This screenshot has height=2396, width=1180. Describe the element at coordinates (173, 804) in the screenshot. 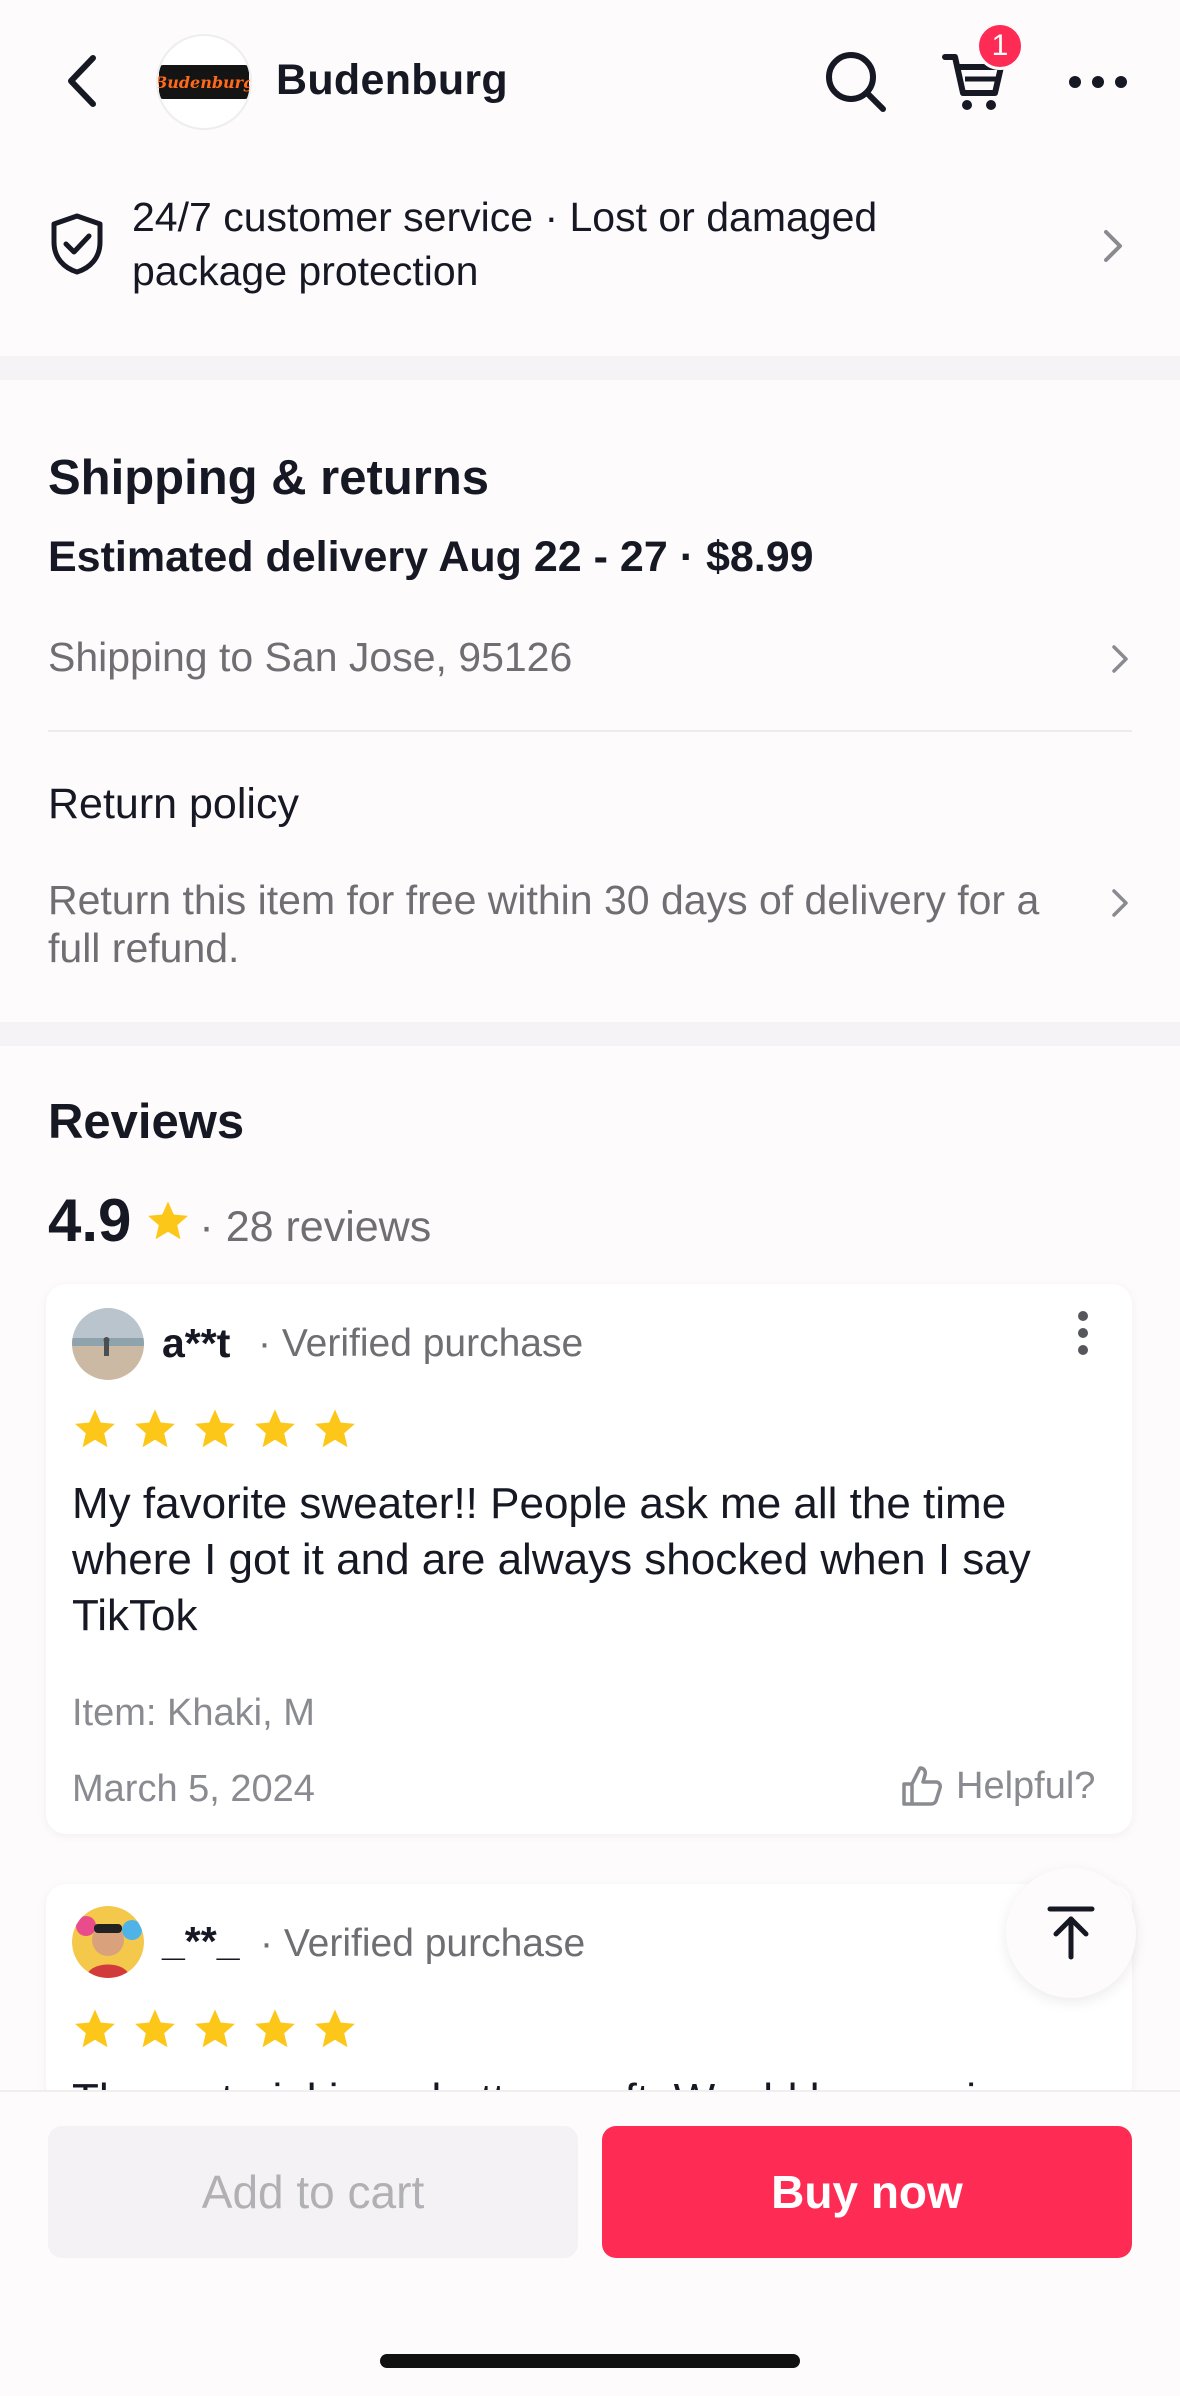

I see `return-policy-title: Return policy` at that location.